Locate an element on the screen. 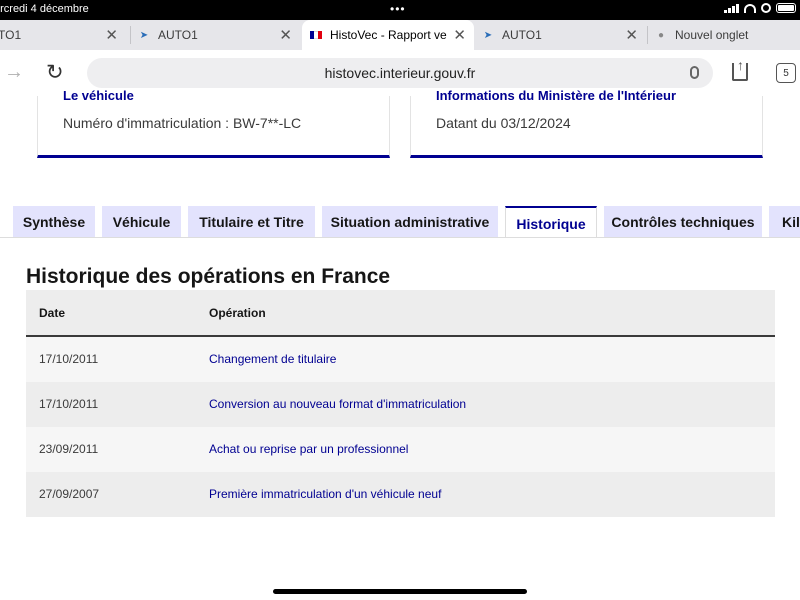 The image size is (800, 600). row-date: 23/09/2011 is located at coordinates (69, 449).